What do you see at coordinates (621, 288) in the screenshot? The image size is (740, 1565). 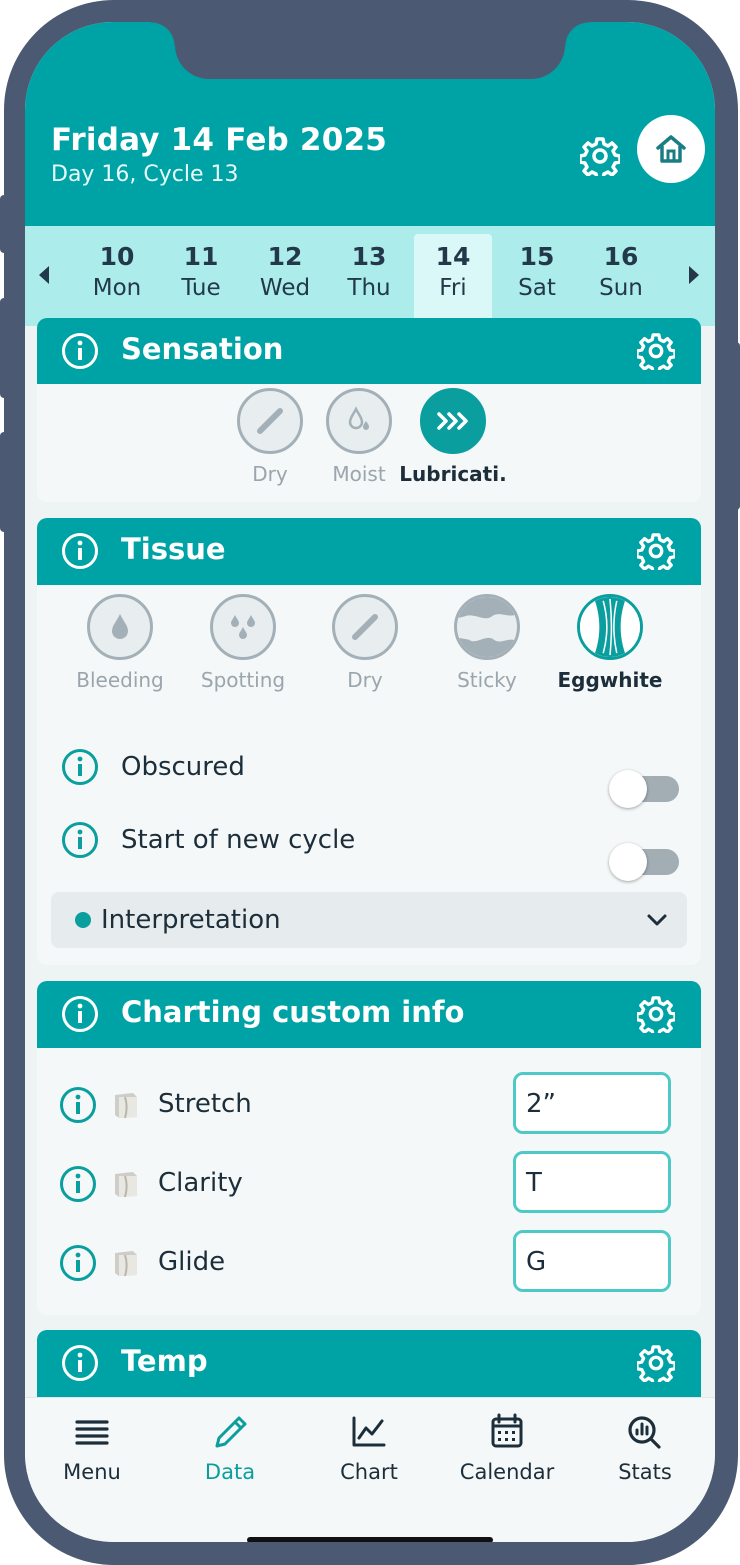 I see `day-weekday: Sun` at bounding box center [621, 288].